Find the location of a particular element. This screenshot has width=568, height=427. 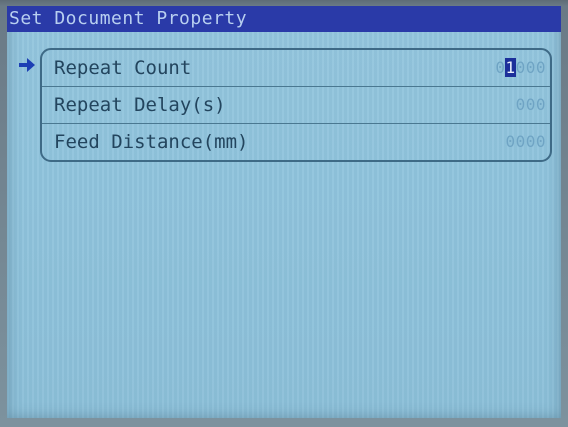

edit-cursor: 1 is located at coordinates (510, 67).